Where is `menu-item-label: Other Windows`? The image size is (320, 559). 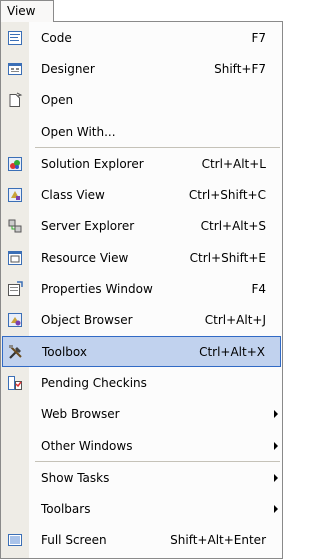 menu-item-label: Other Windows is located at coordinates (87, 445).